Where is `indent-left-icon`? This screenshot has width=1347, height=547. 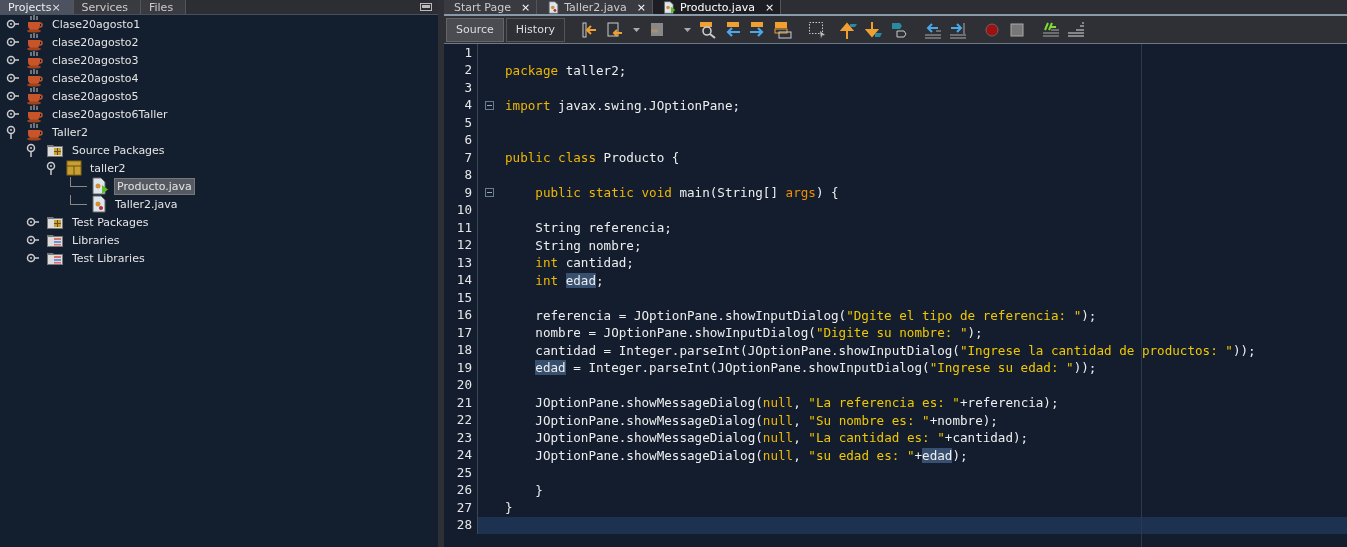 indent-left-icon is located at coordinates (932, 29).